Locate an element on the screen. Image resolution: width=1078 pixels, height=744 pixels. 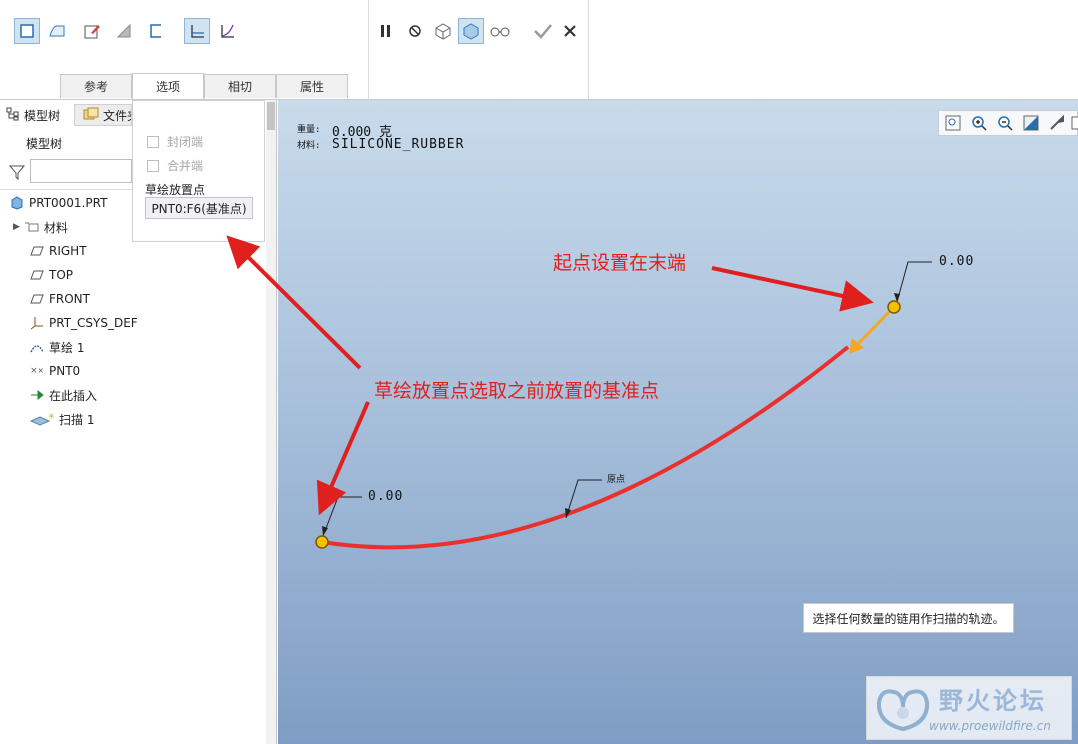
watermark-title: 野火论坛 is located at coordinates (993, 701).